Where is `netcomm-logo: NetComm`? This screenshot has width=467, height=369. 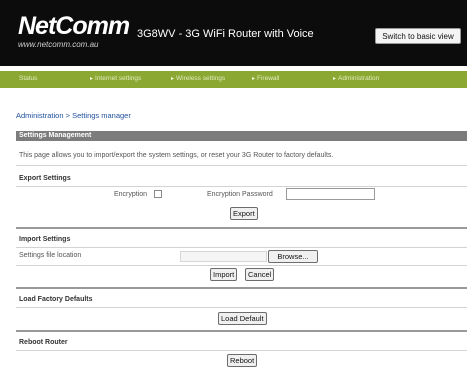
netcomm-logo: NetComm is located at coordinates (74, 26).